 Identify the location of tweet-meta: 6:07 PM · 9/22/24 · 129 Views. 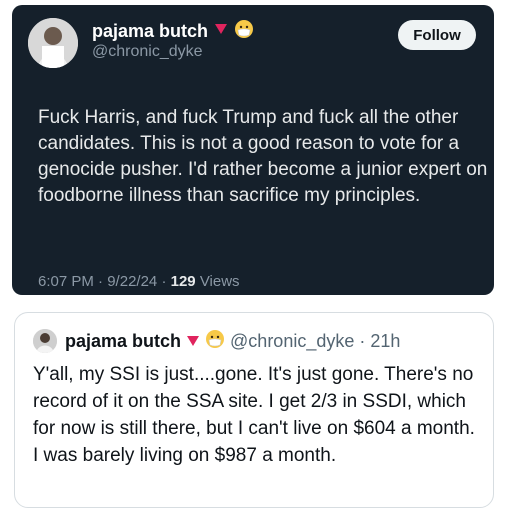
(139, 281).